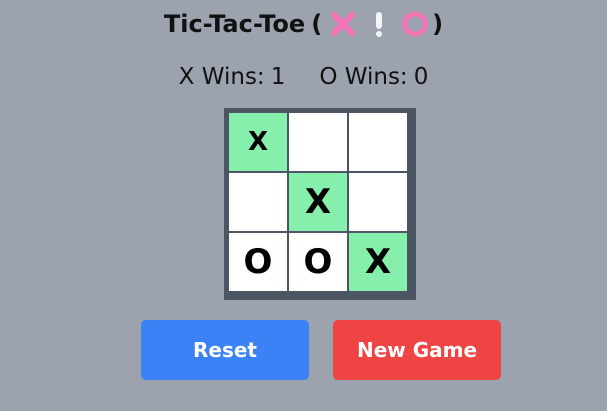  I want to click on exclamation-icon, so click(379, 24).